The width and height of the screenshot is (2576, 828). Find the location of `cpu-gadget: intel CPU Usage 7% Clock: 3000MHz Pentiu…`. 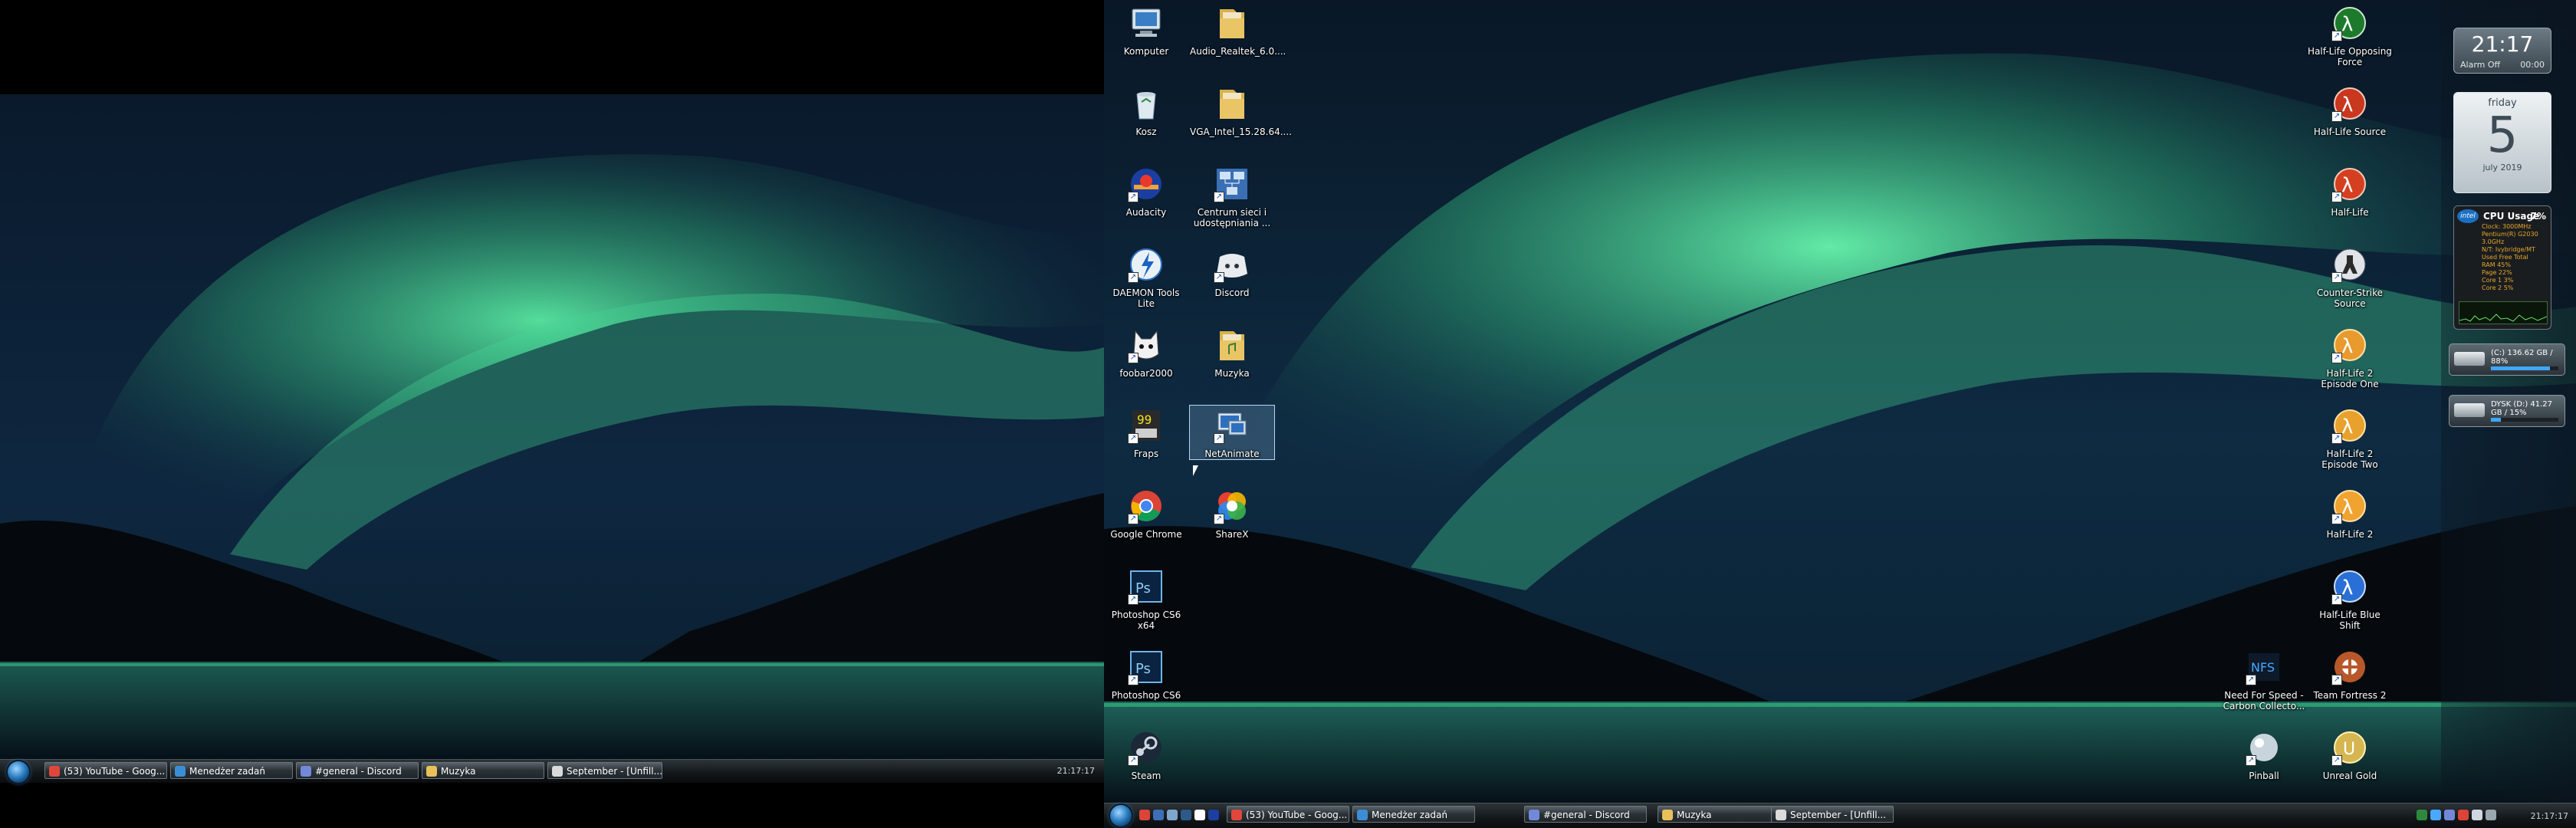

cpu-gadget: intel CPU Usage 7% Clock: 3000MHz Pentiu… is located at coordinates (2502, 267).